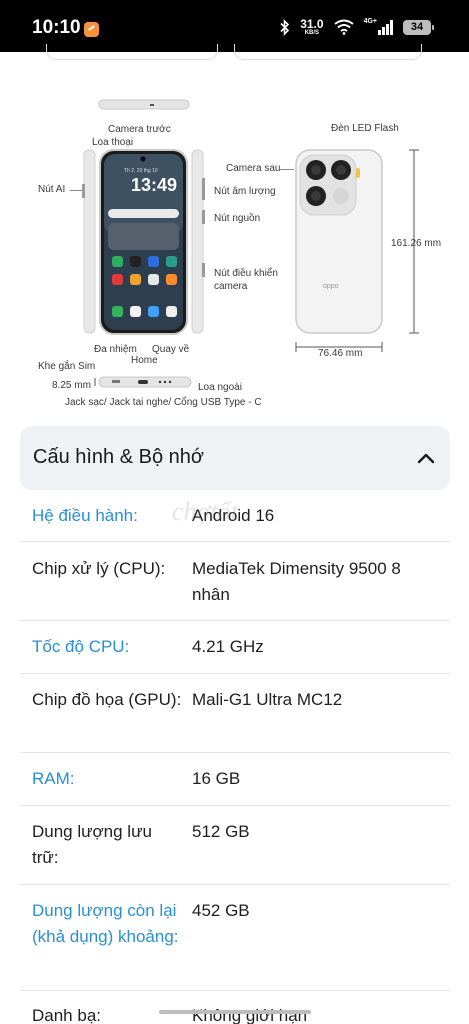 The width and height of the screenshot is (469, 1024). What do you see at coordinates (296, 581) in the screenshot?
I see `spec-value: MediaTek Dimensity 9500 8 nhân` at bounding box center [296, 581].